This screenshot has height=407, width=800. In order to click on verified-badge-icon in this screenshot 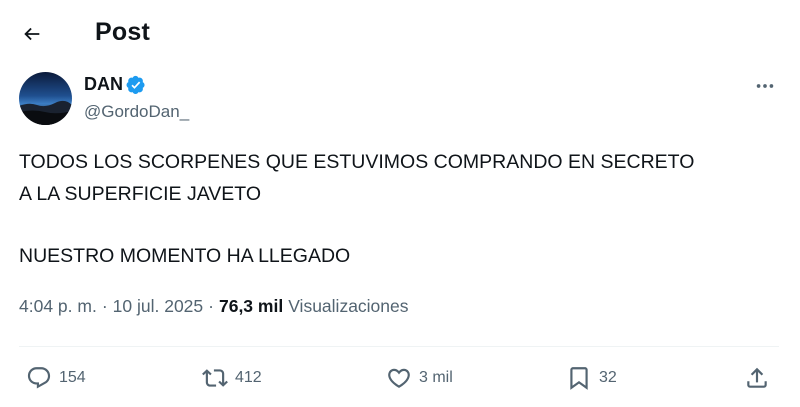, I will do `click(135, 84)`.